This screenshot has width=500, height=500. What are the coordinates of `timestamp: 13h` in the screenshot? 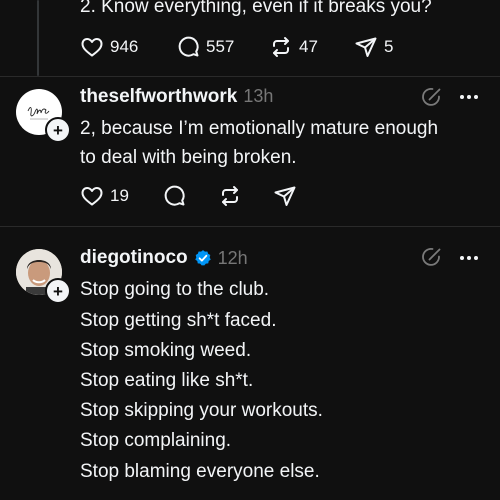 It's located at (258, 96).